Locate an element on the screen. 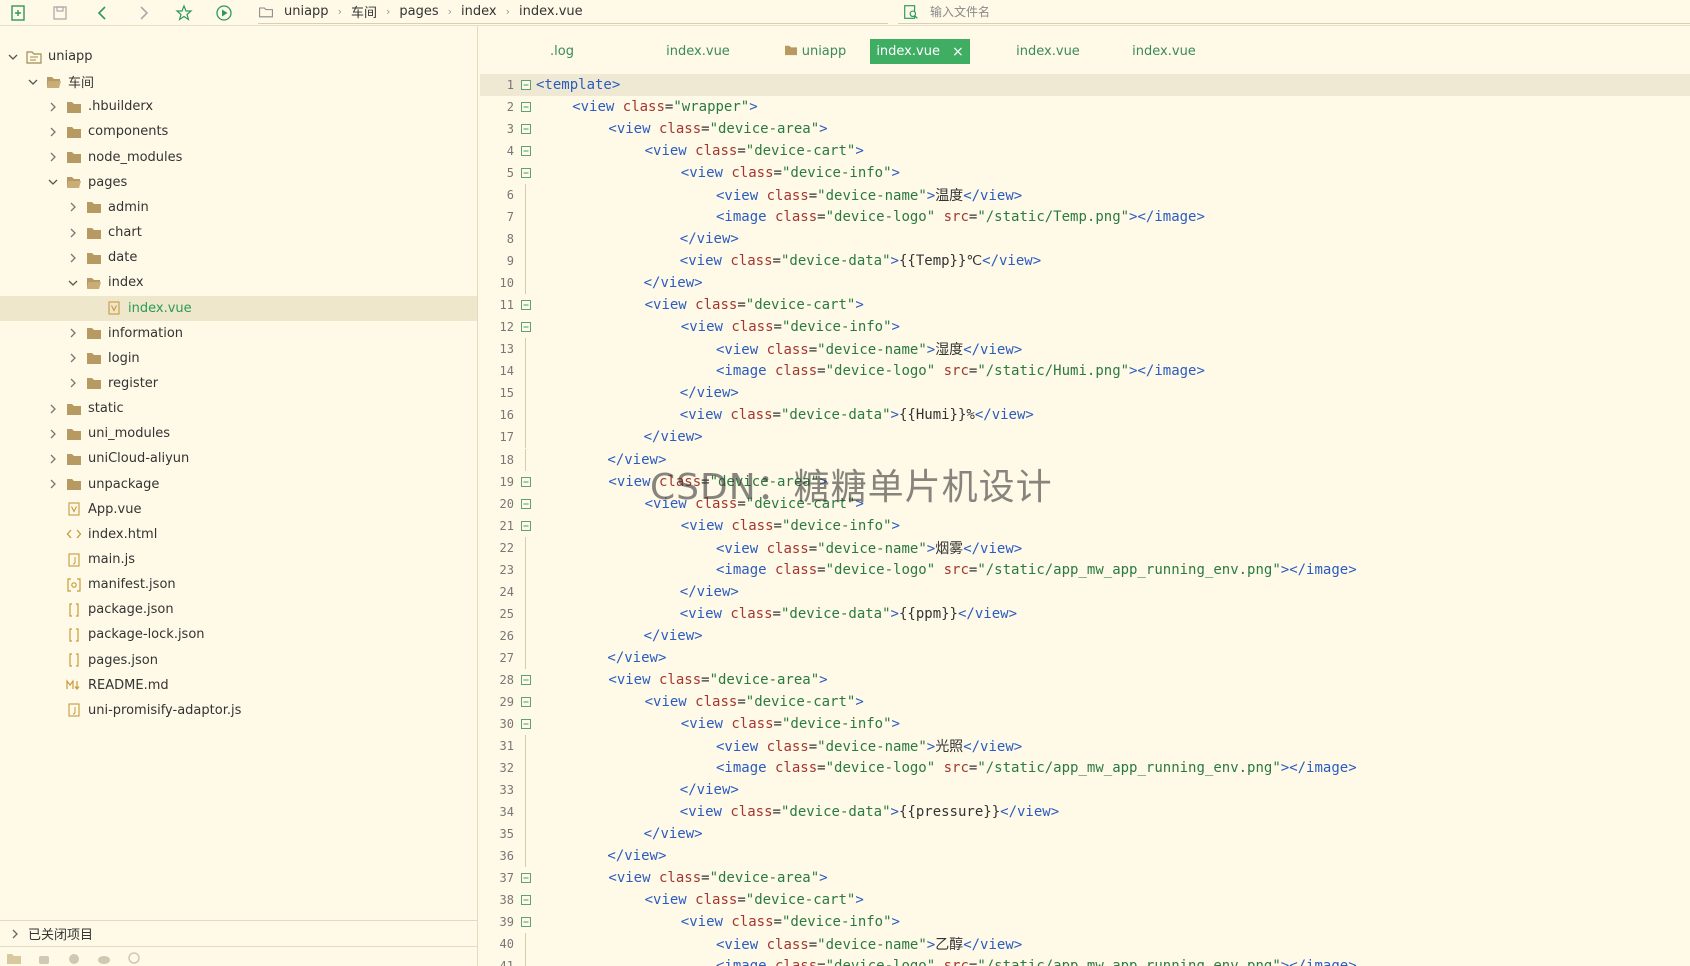  code-line: 5 <view class="device-info"> is located at coordinates (1085, 173).